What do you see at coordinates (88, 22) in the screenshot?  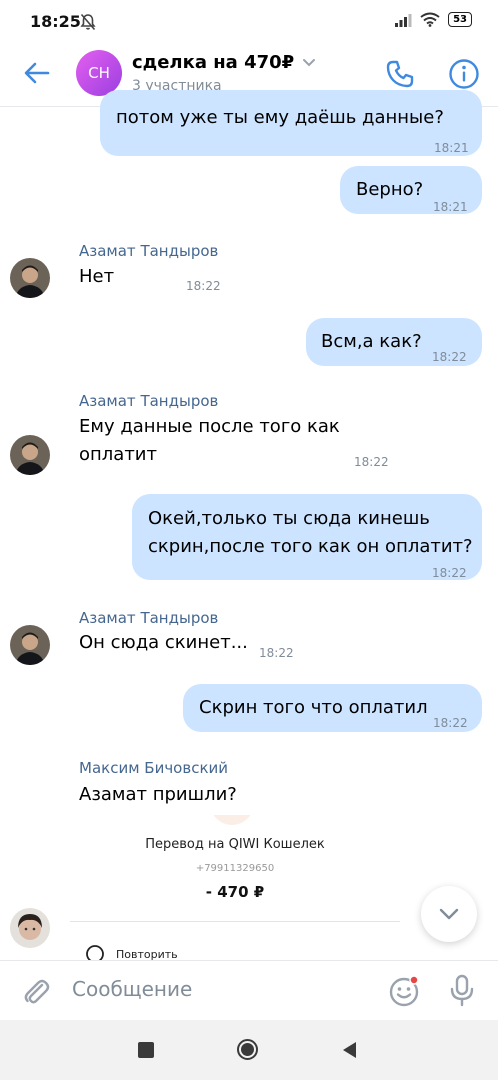 I see `bell-off-icon` at bounding box center [88, 22].